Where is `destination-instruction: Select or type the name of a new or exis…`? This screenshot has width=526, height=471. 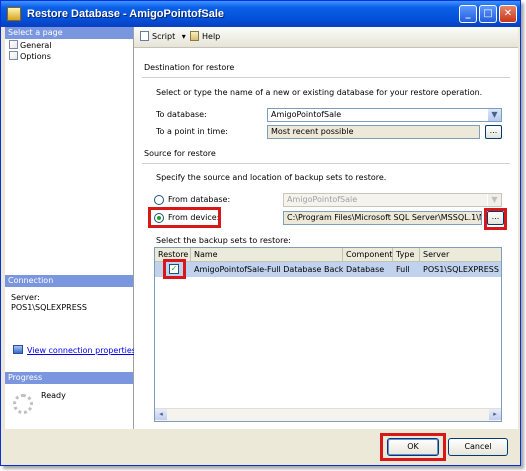 destination-instruction: Select or type the name of a new or exis… is located at coordinates (319, 92).